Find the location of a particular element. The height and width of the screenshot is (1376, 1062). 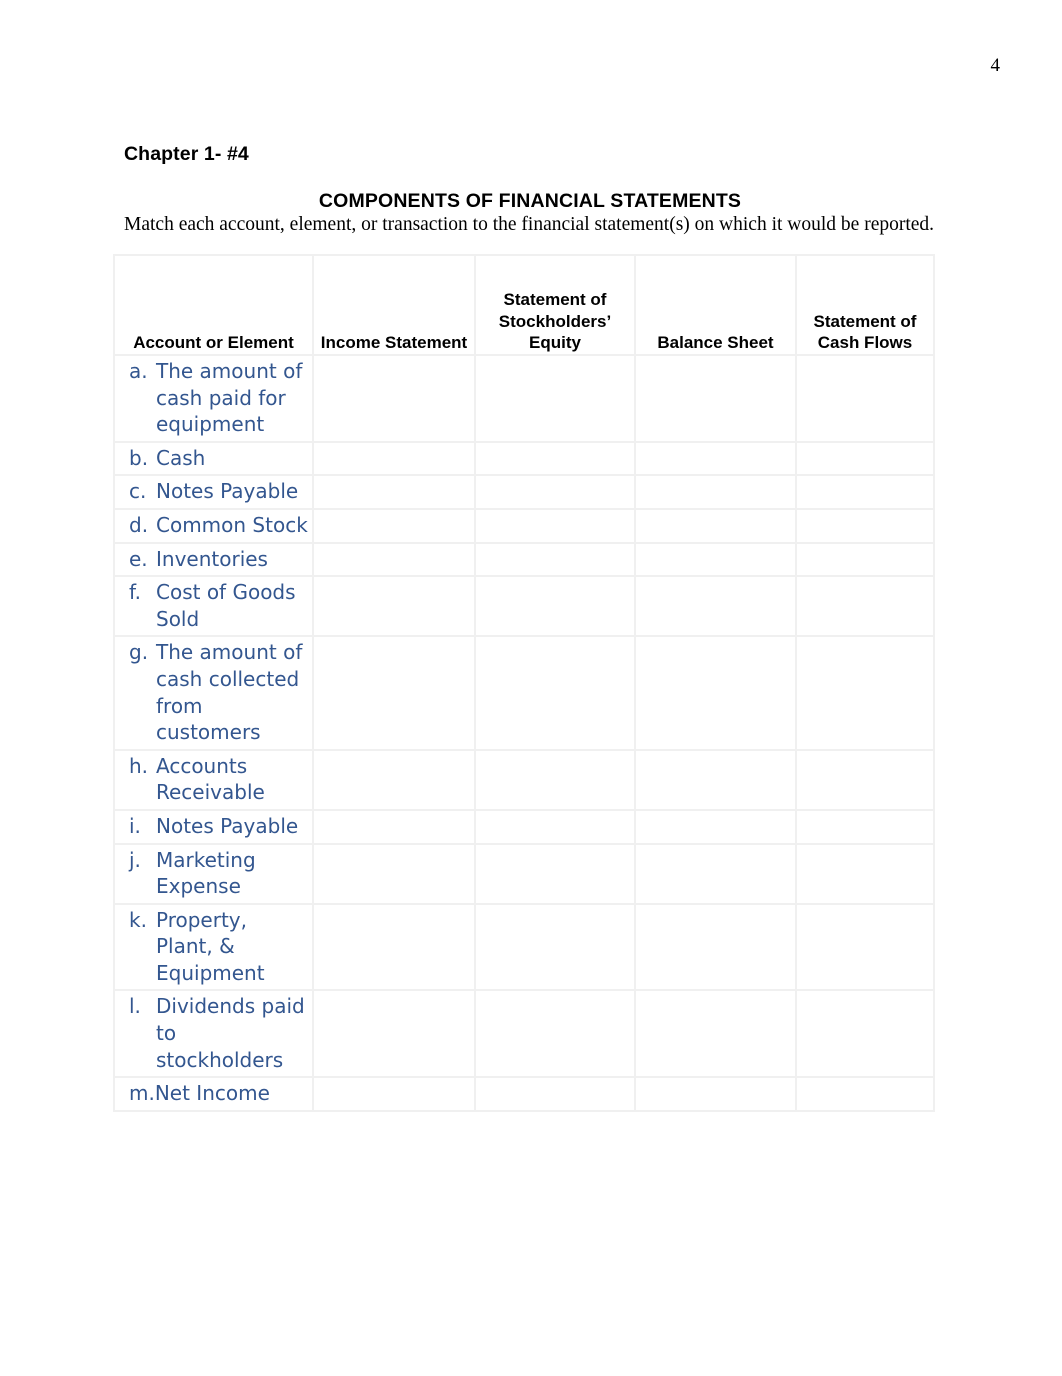

table-row: e. Inventories is located at coordinates (524, 559).